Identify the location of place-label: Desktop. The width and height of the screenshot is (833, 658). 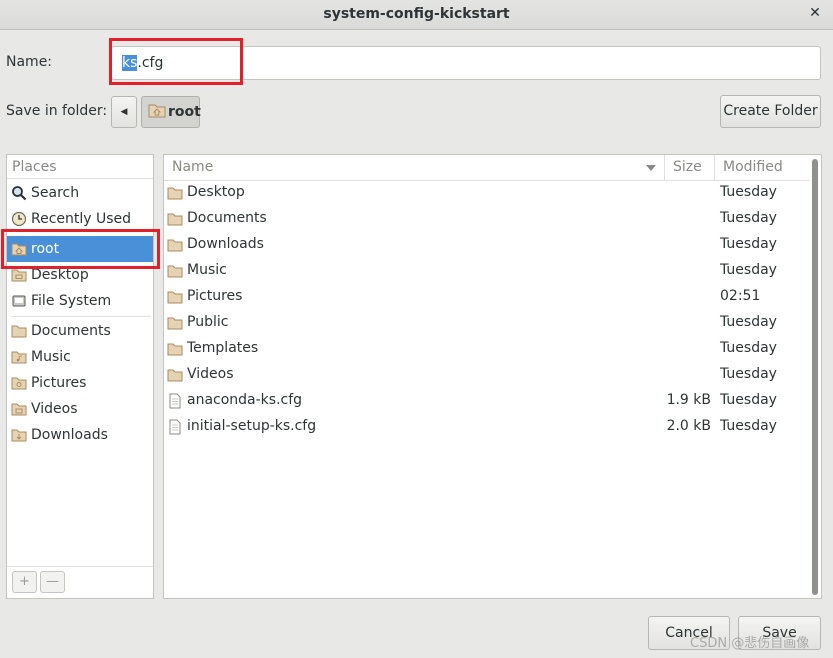
(60, 275).